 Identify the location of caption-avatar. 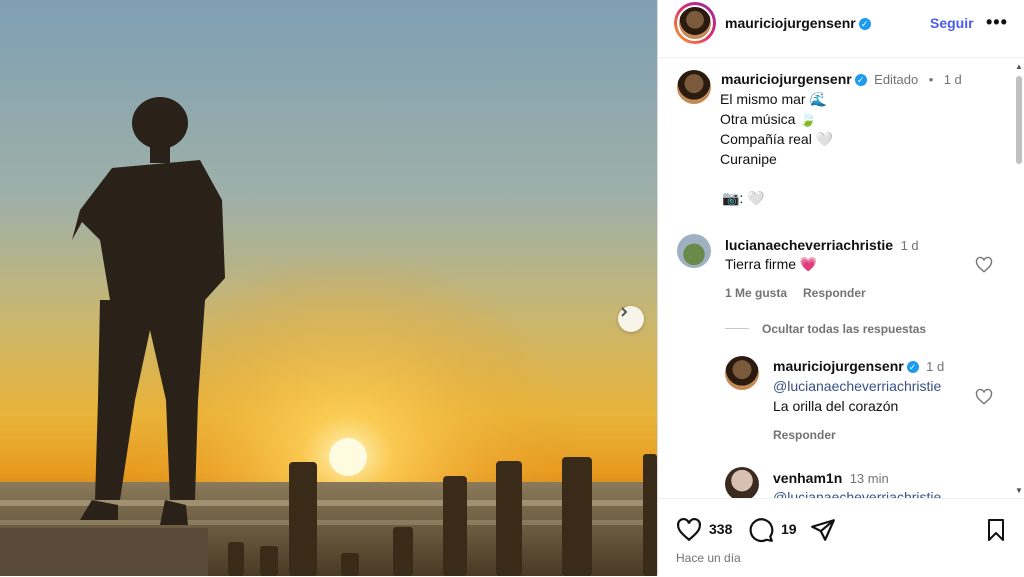
(694, 87).